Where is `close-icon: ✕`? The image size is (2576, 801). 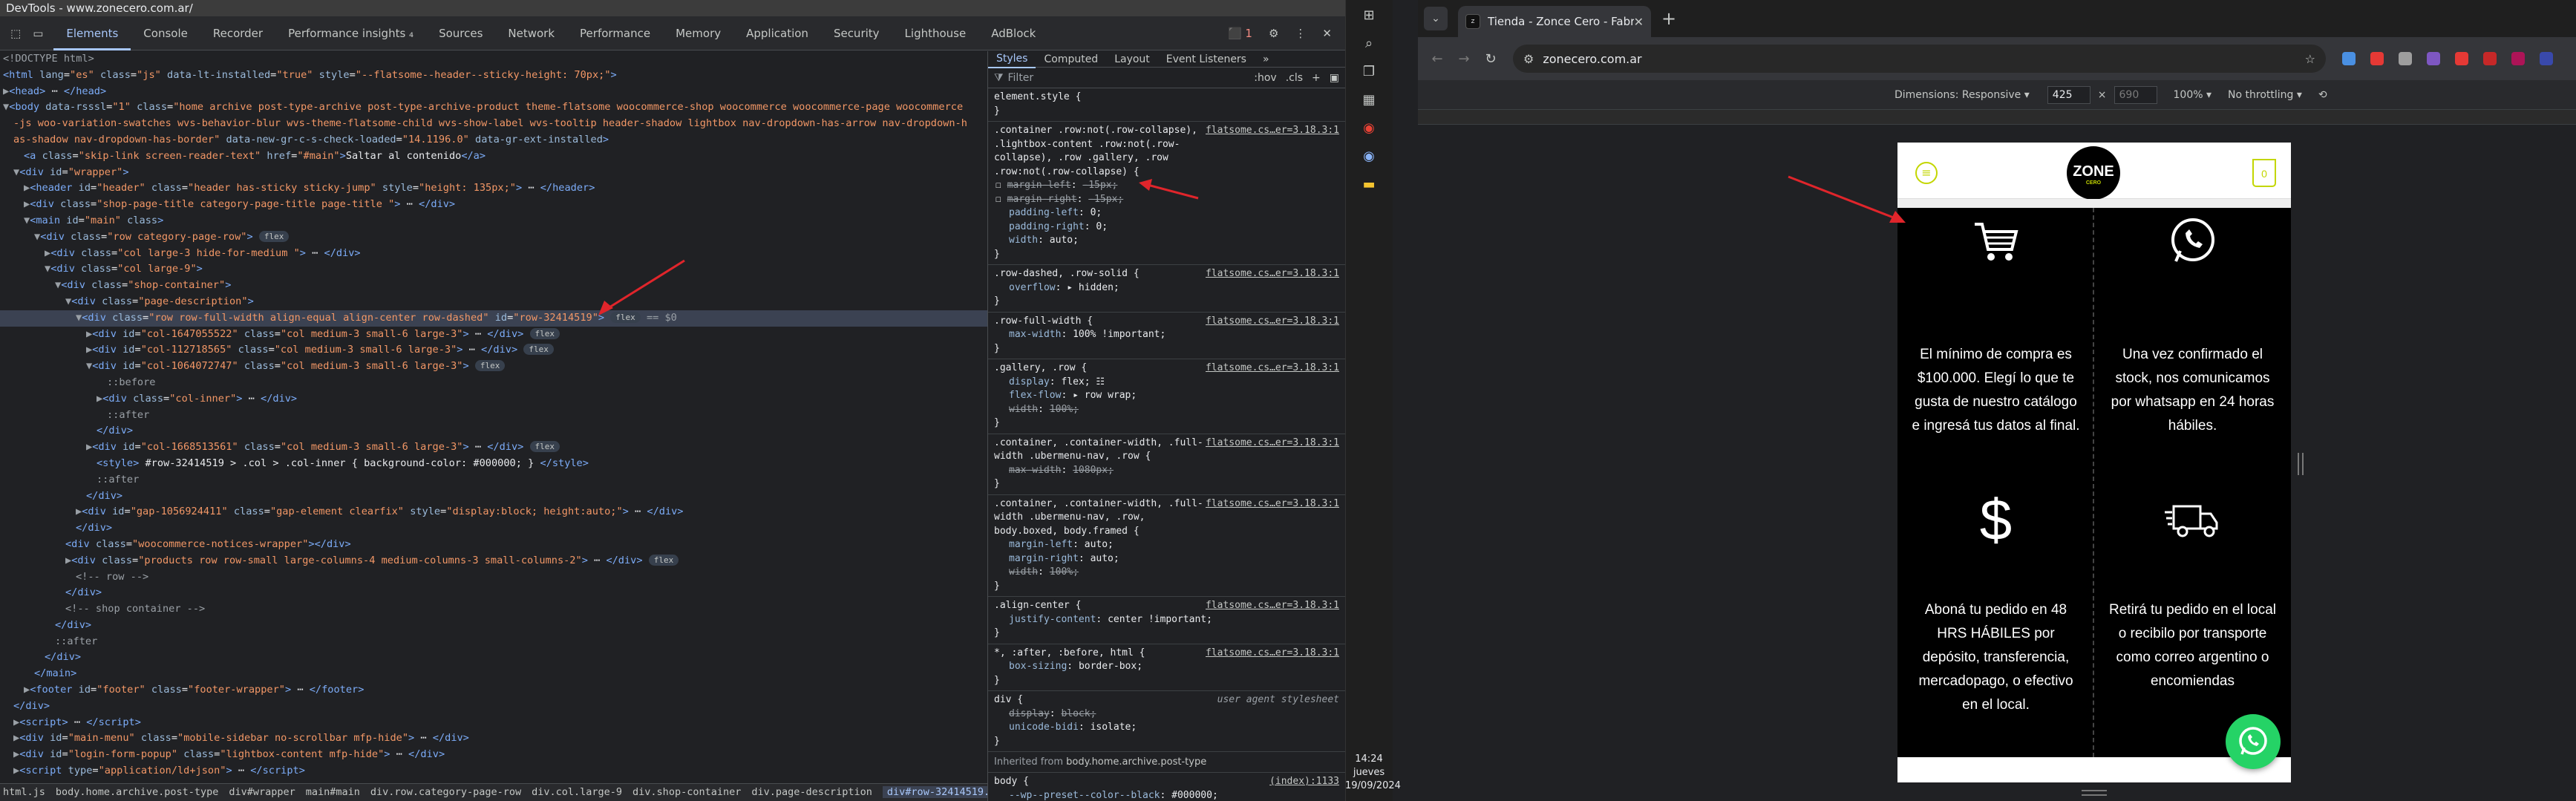
close-icon: ✕ is located at coordinates (1327, 33).